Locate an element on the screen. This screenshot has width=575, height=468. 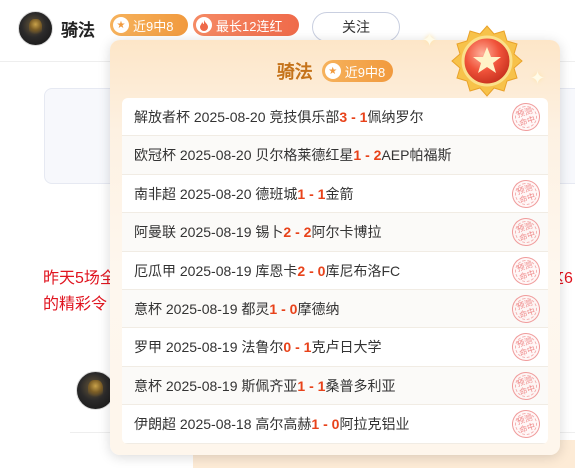
streak-badge: 最长12连红 is located at coordinates (246, 25).